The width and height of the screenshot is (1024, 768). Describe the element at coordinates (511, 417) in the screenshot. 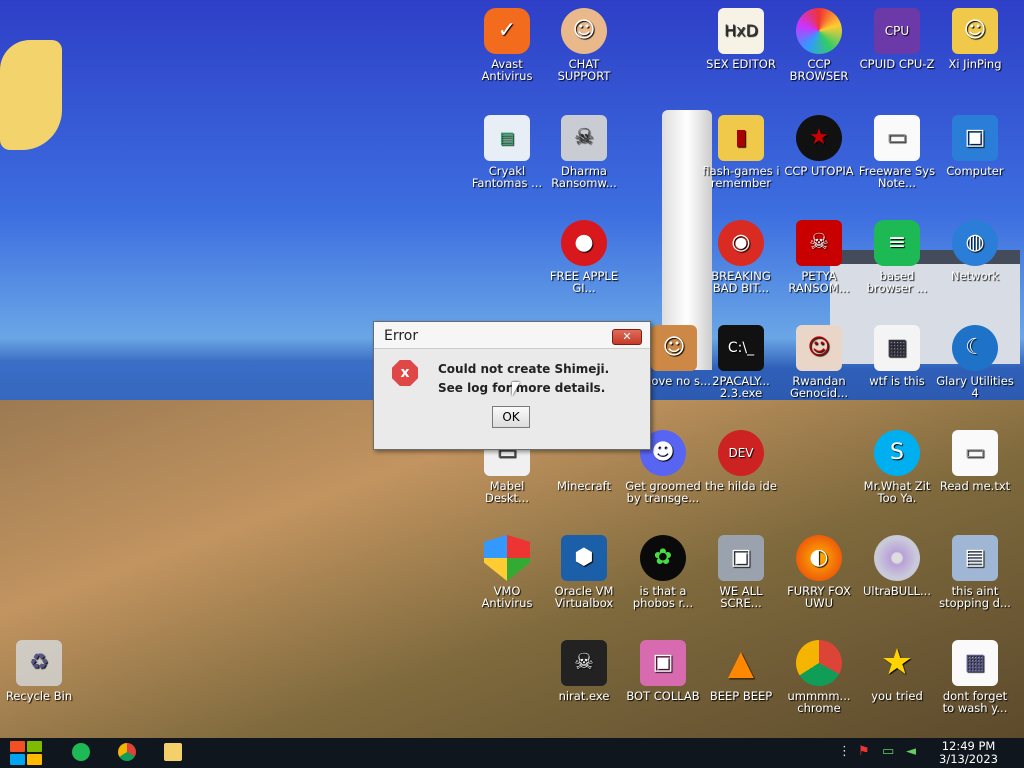

I see `ok-button: OK` at that location.